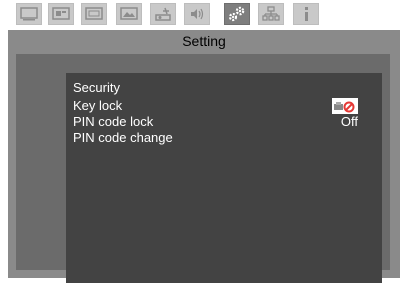 The image size is (409, 283). I want to click on info-icon, so click(306, 14).